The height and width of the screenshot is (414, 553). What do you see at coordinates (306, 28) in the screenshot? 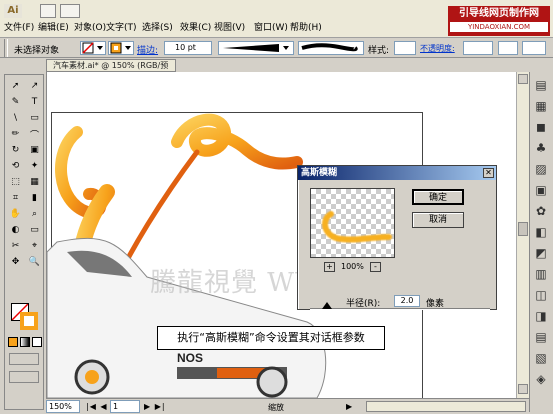
I see `menu-item-8: 帮助(H)` at bounding box center [306, 28].